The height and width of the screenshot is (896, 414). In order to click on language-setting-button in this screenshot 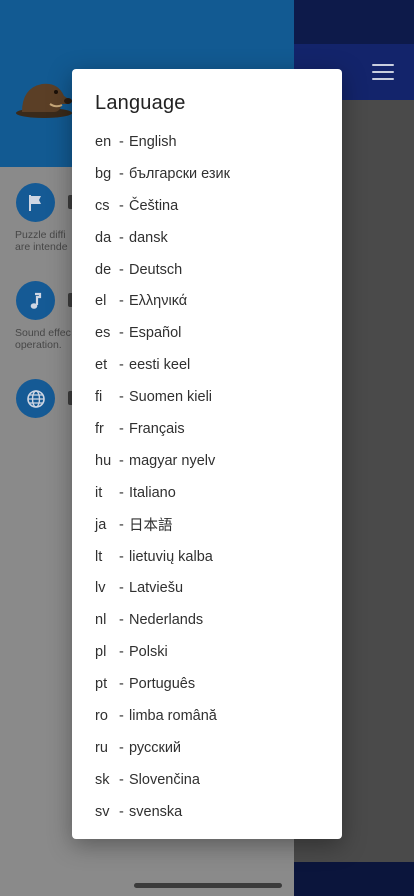, I will do `click(35, 398)`.